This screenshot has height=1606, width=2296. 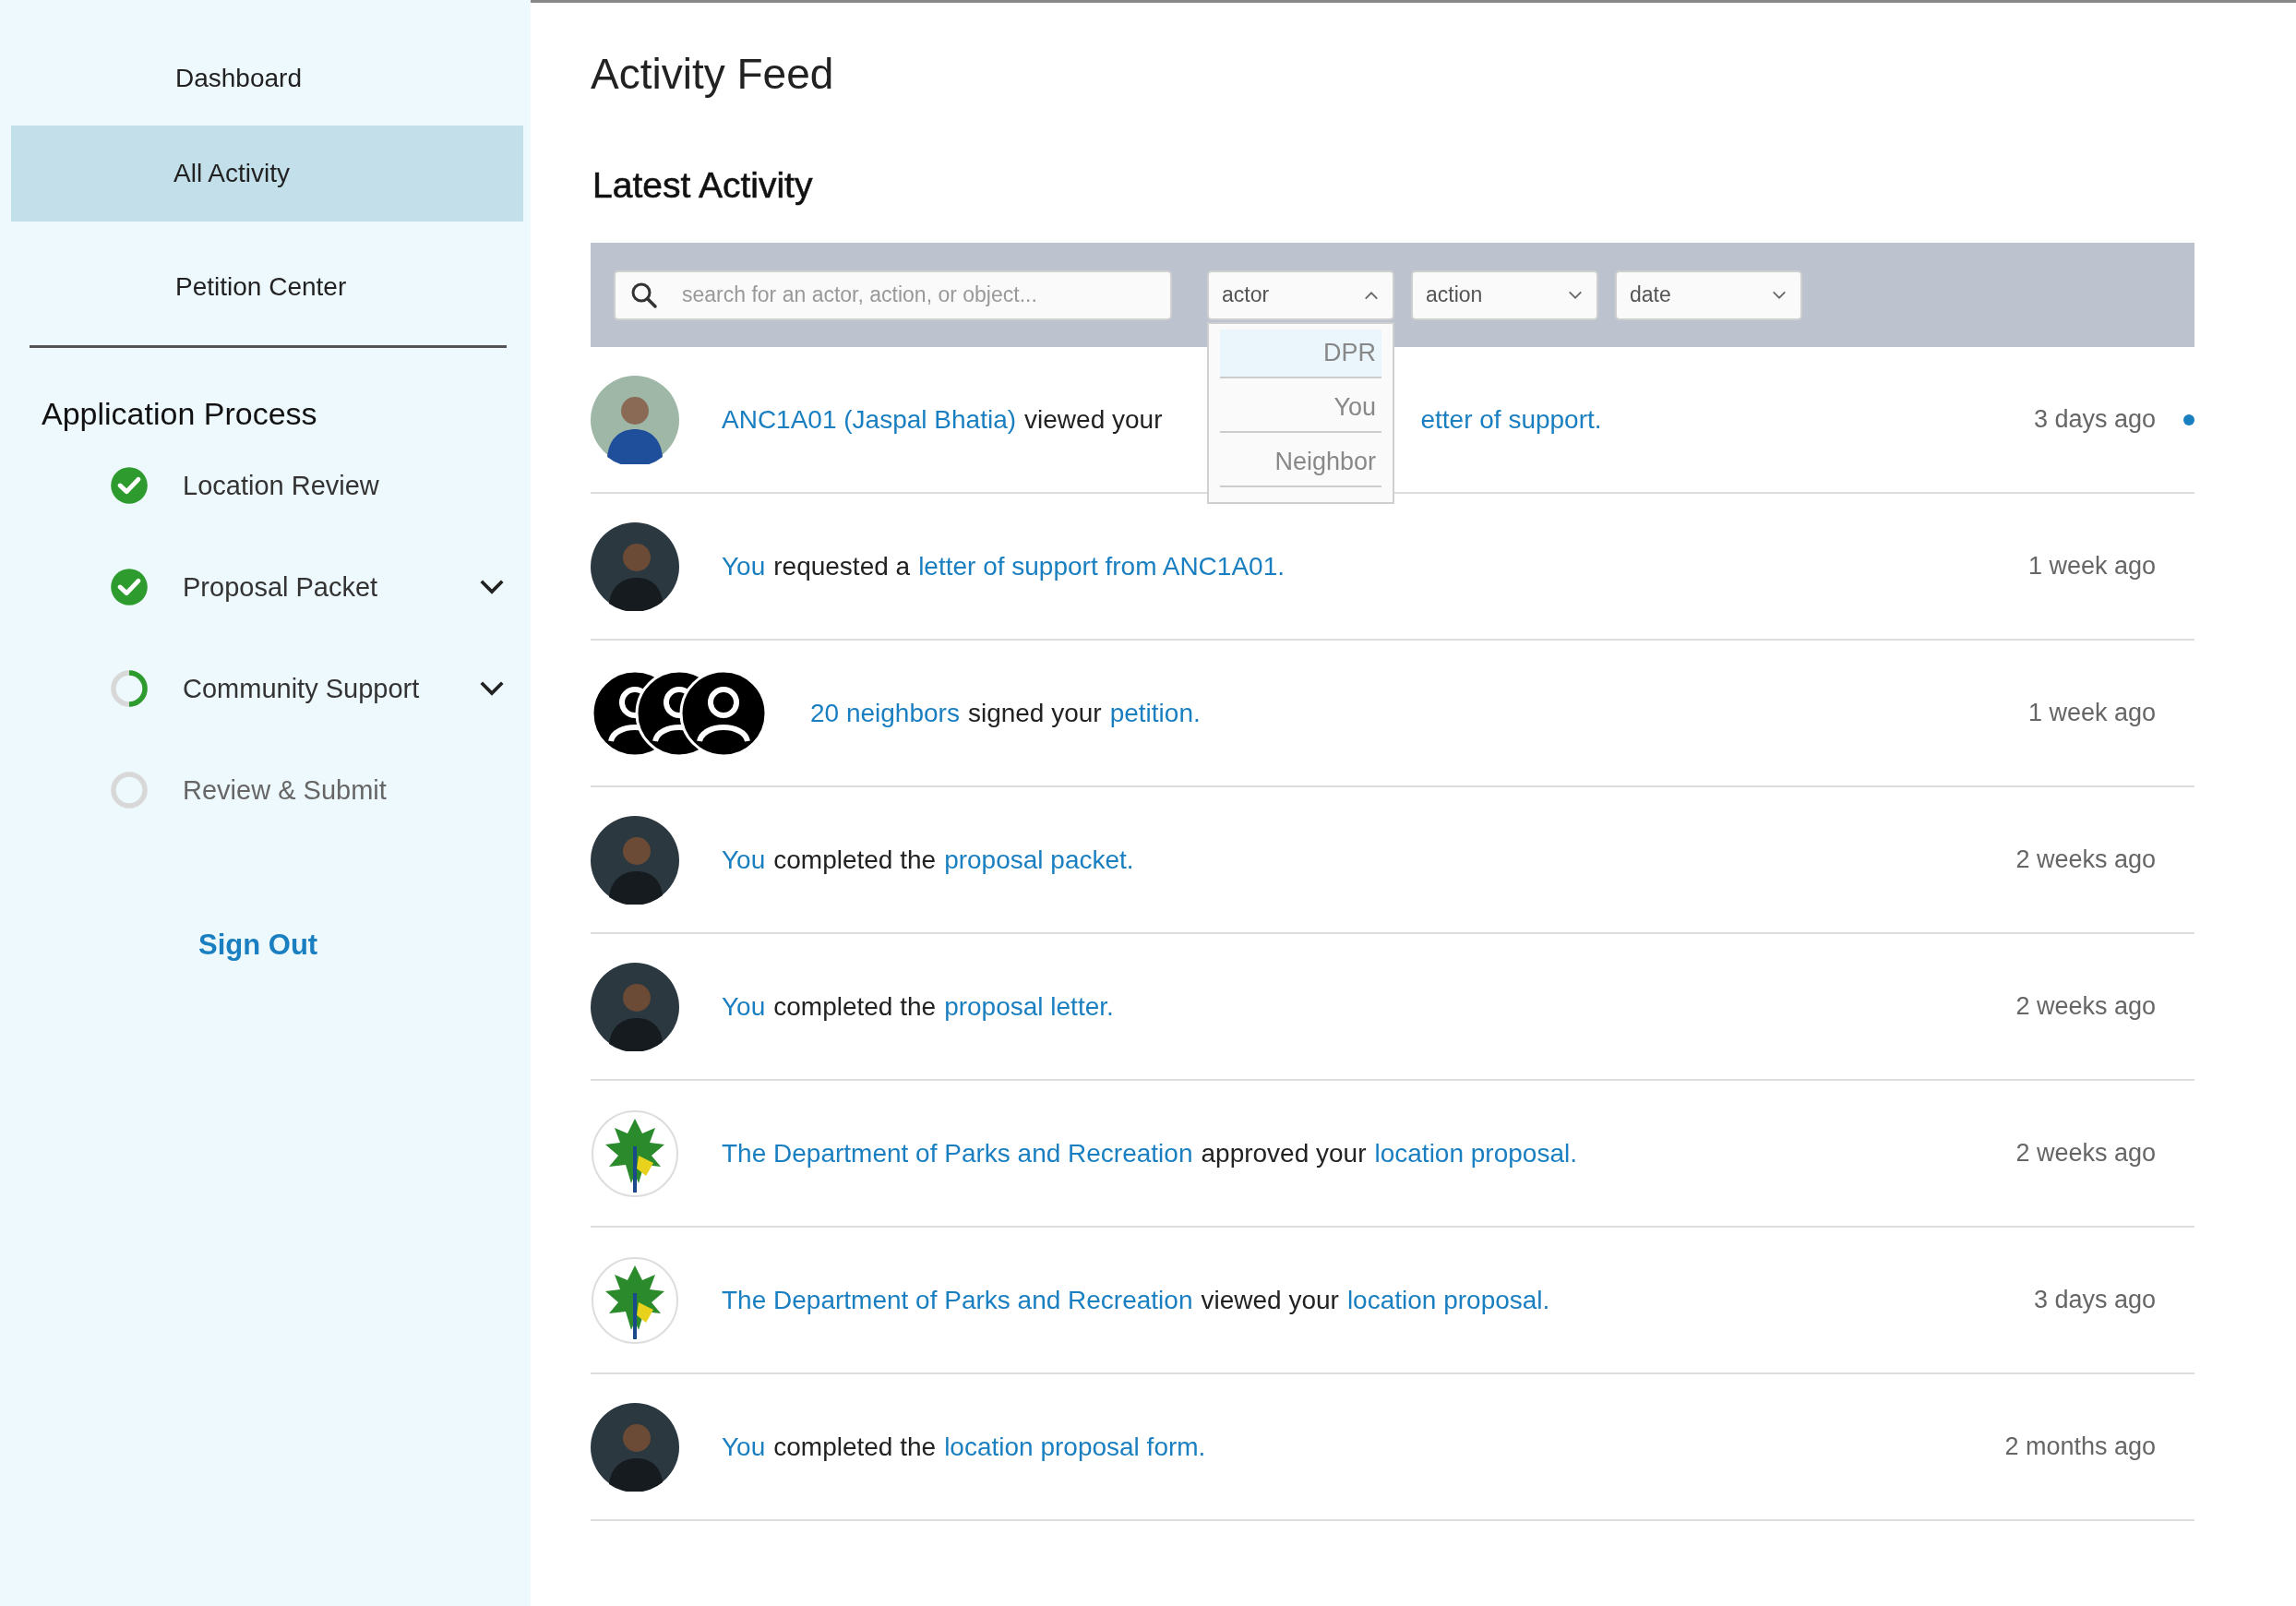 I want to click on step-label: Review & Submit, so click(x=285, y=790).